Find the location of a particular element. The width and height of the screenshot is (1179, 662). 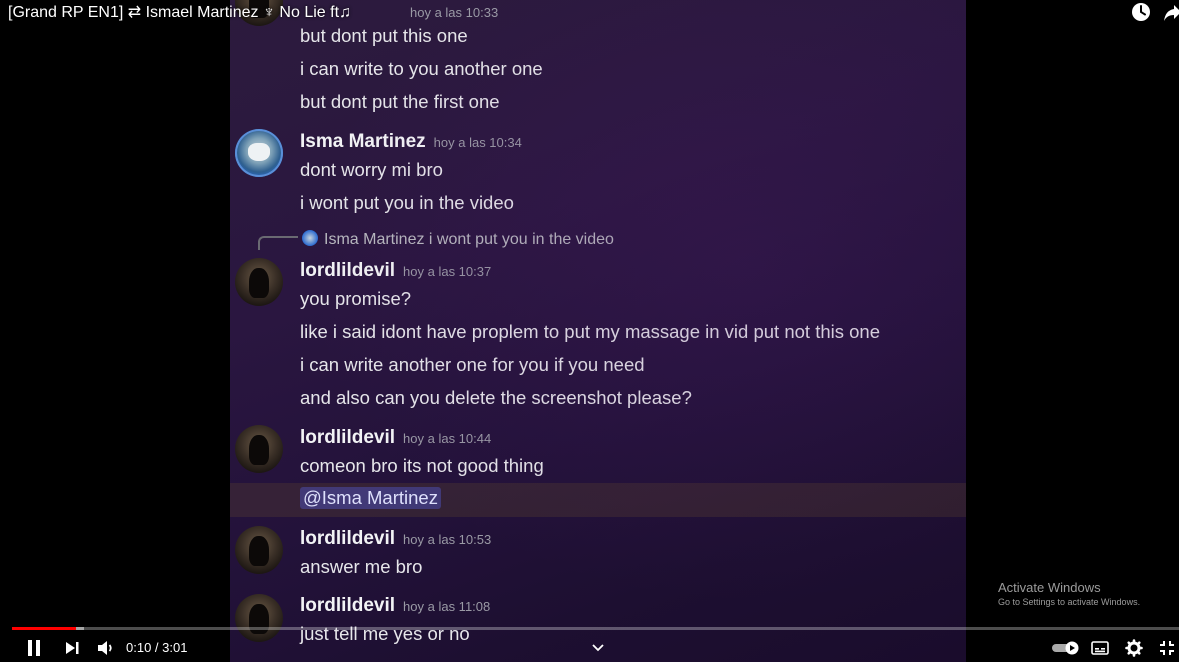

subtitles-icon is located at coordinates (1100, 648).